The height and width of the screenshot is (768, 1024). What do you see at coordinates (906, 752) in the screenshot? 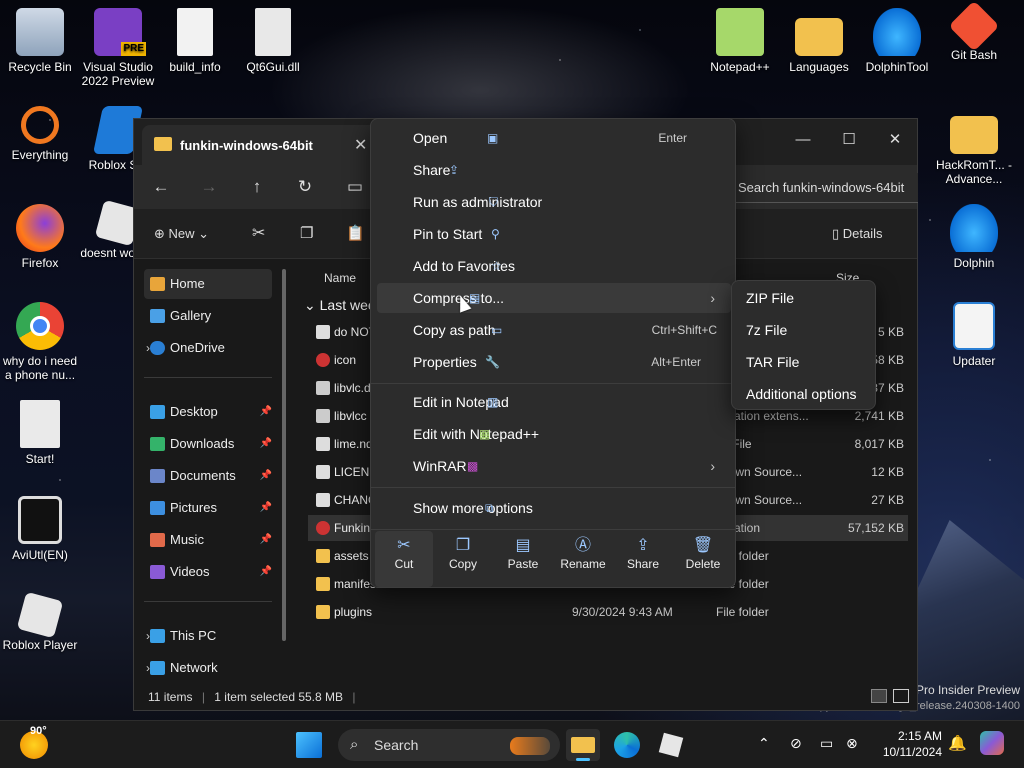
I see `clock-date: 10/11/2024` at bounding box center [906, 752].